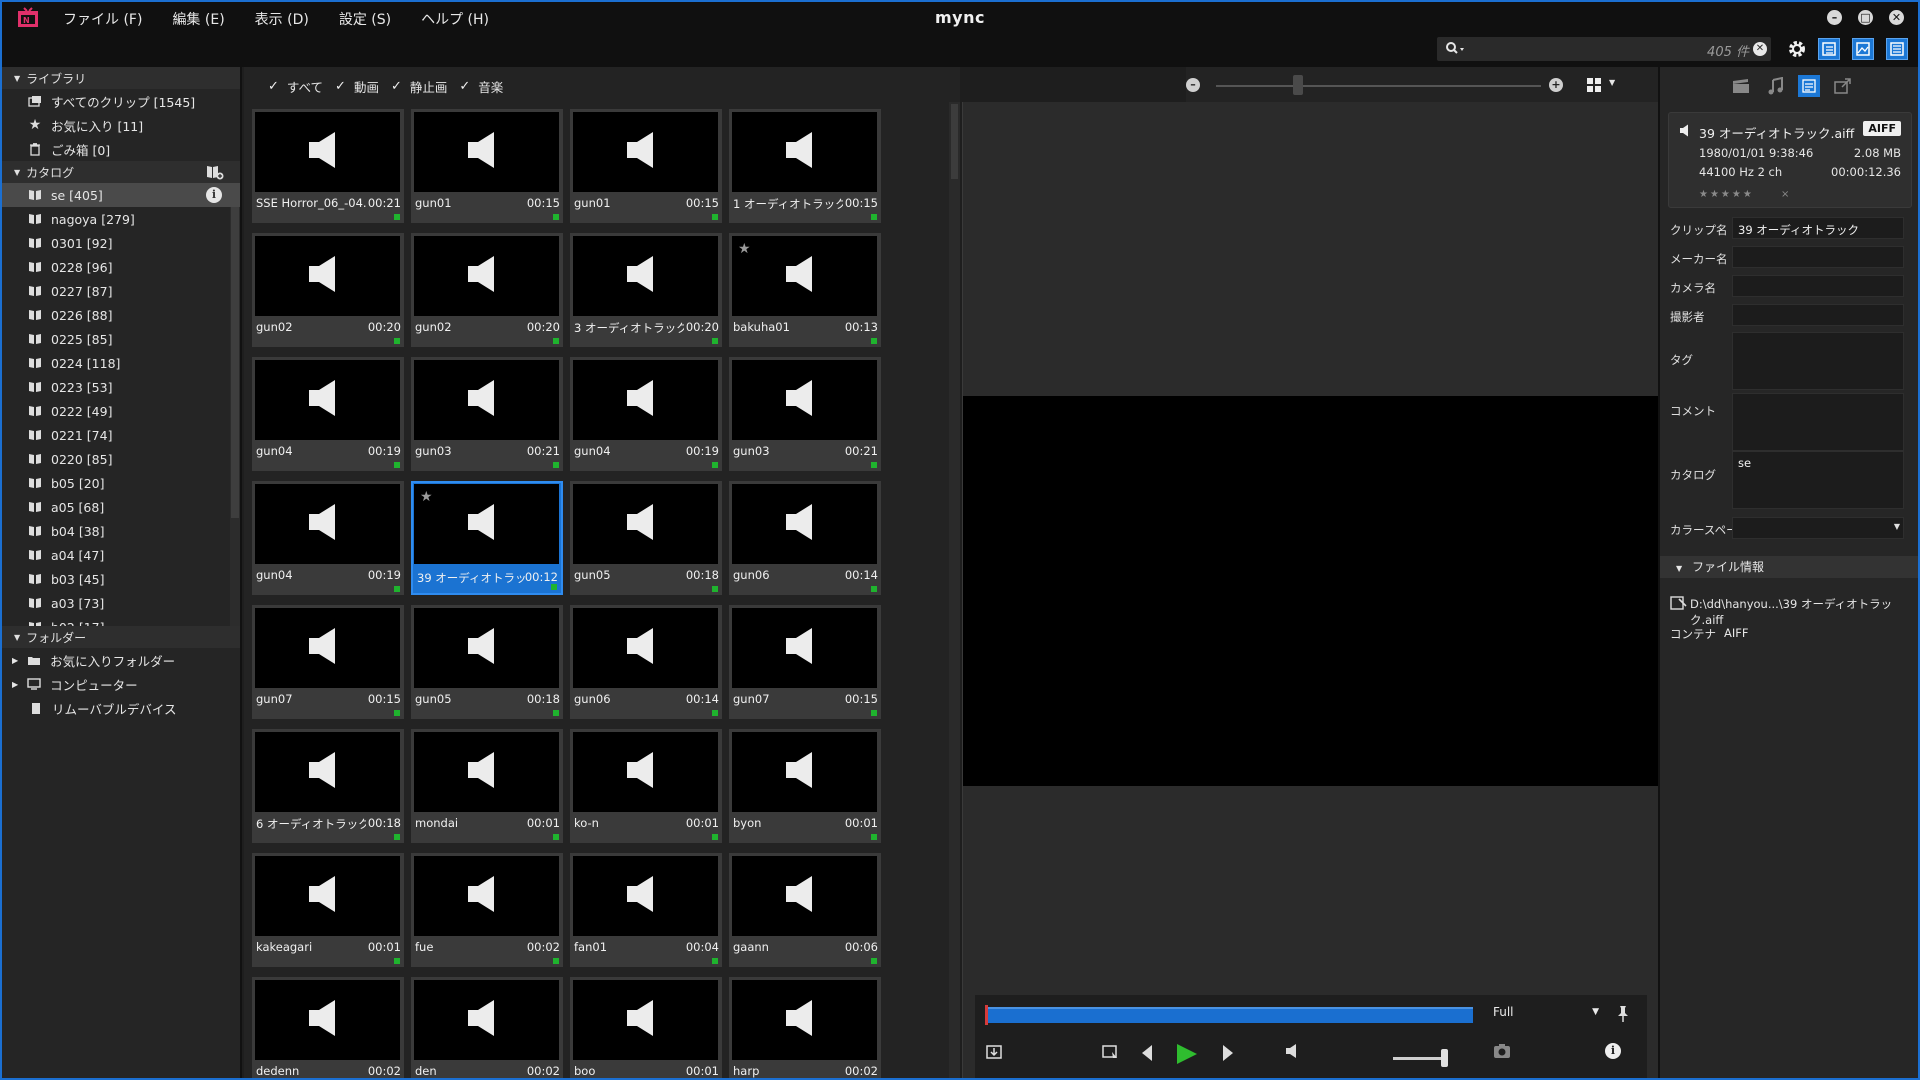 The image size is (1920, 1080). I want to click on sidebar-item-catalog: a04 [47], so click(121, 555).